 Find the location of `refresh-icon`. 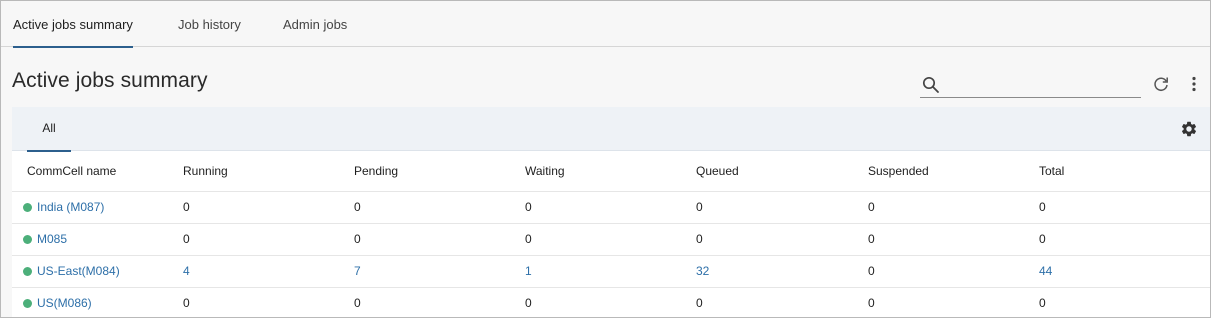

refresh-icon is located at coordinates (1161, 85).